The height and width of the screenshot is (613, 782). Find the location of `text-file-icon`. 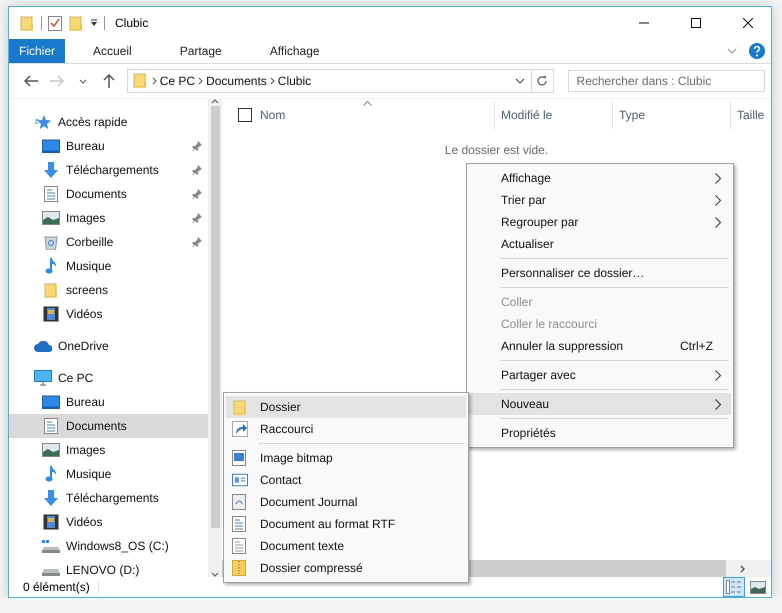

text-file-icon is located at coordinates (239, 546).